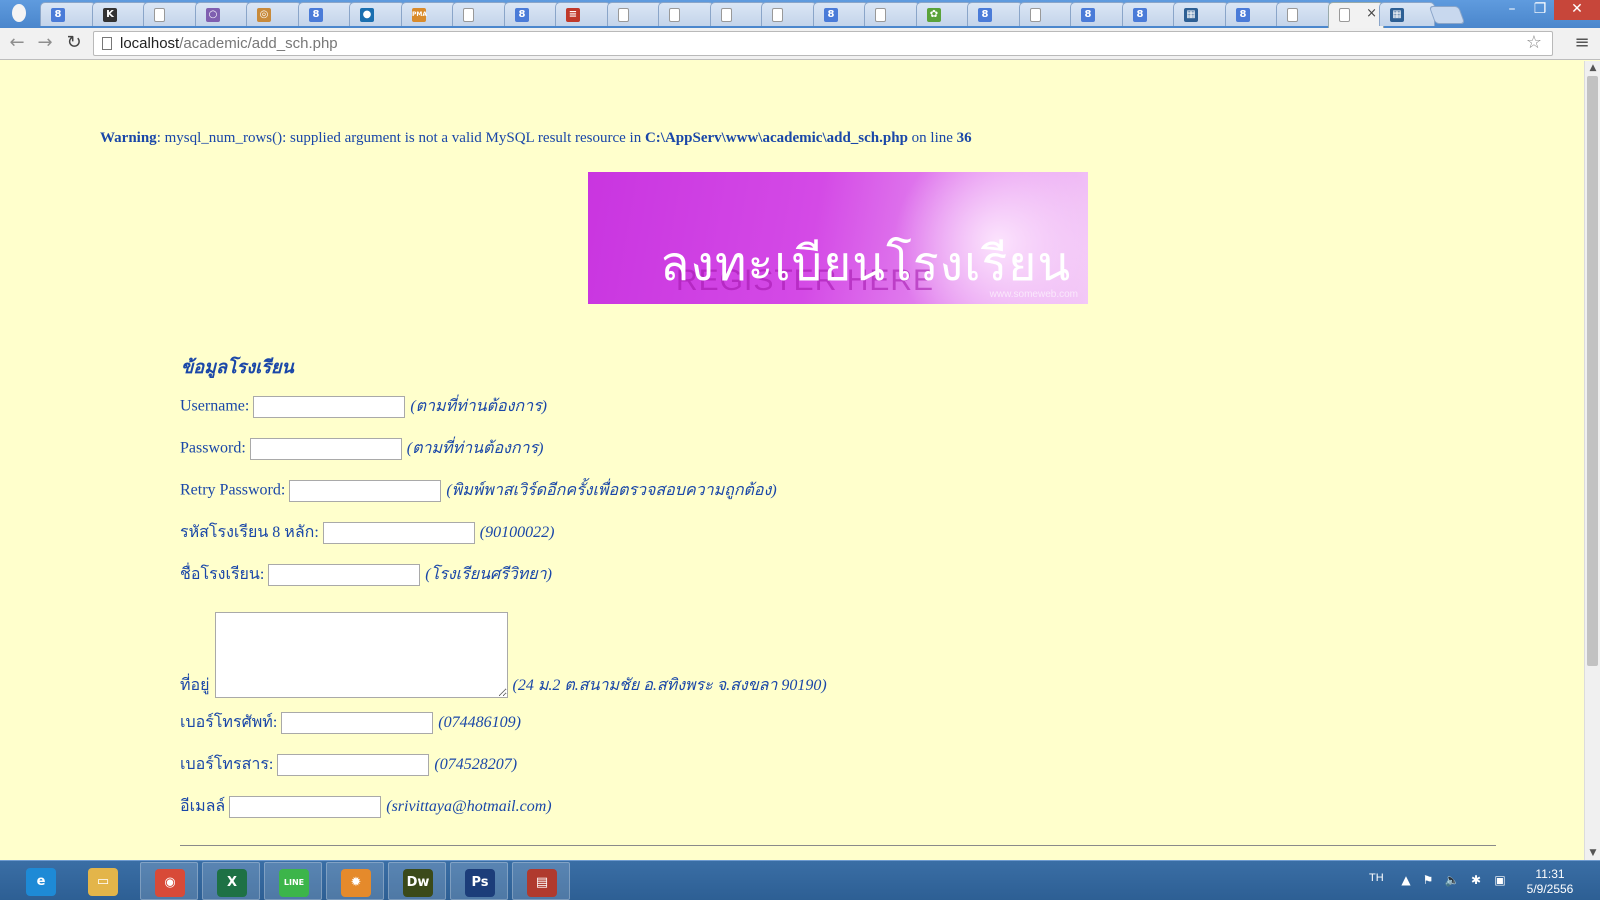  I want to click on browser-tab: PMA, so click(429, 14).